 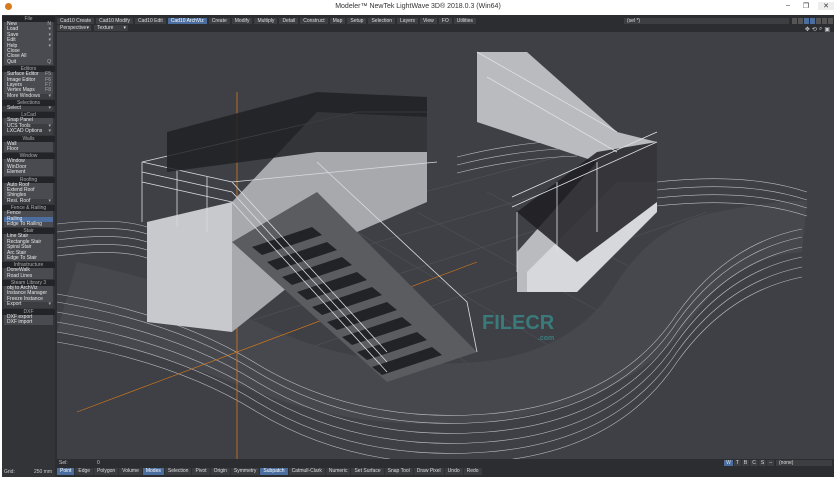 I want to click on view-button: T, so click(x=737, y=463).